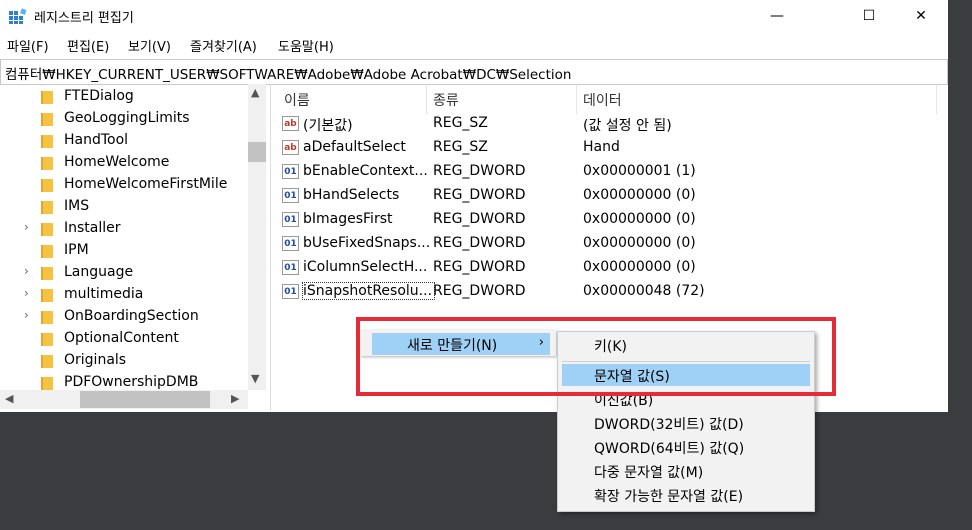 Image resolution: width=972 pixels, height=530 pixels. Describe the element at coordinates (84, 18) in the screenshot. I see `window-title: 레지스트리 편집기` at that location.